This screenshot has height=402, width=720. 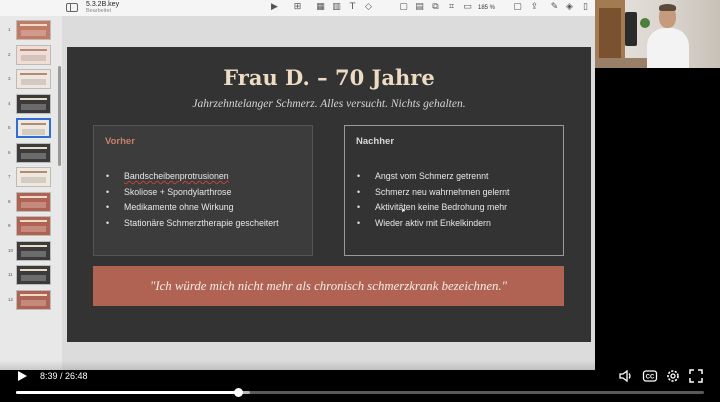 I want to click on add-slide-icon: ⊞, so click(x=297, y=7).